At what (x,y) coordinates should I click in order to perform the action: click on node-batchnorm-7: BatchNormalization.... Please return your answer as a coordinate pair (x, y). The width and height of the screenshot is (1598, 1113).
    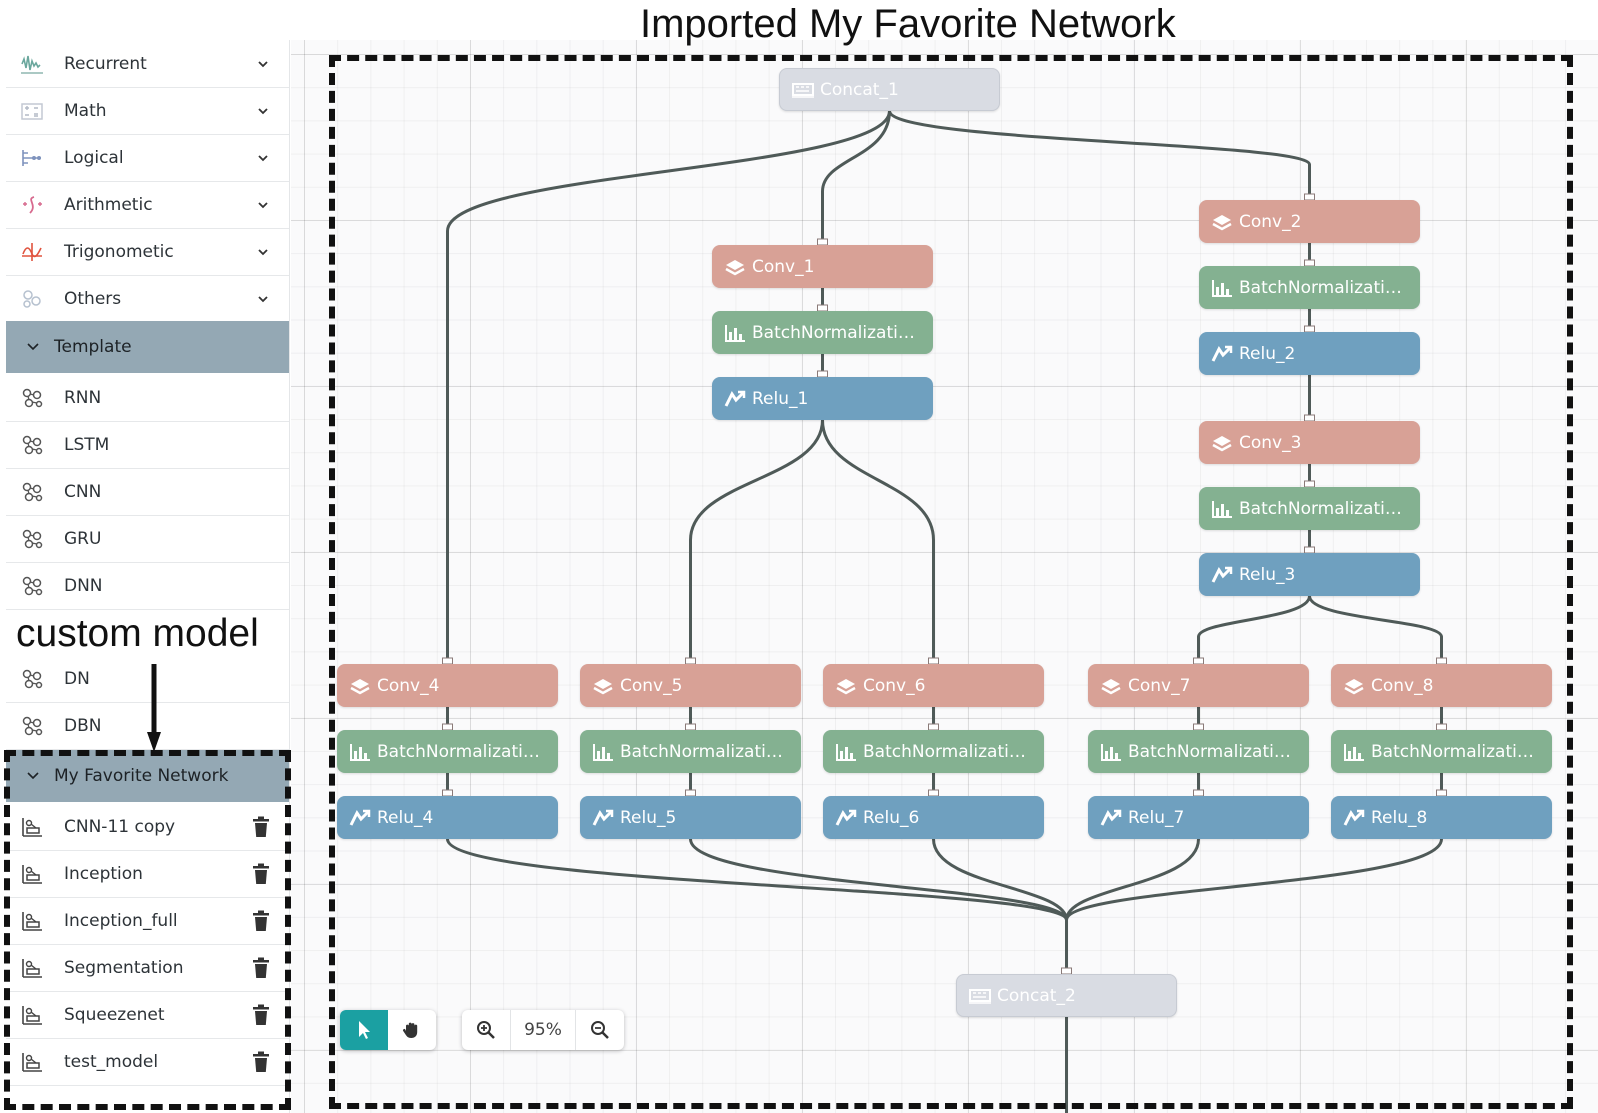
    Looking at the image, I should click on (1198, 751).